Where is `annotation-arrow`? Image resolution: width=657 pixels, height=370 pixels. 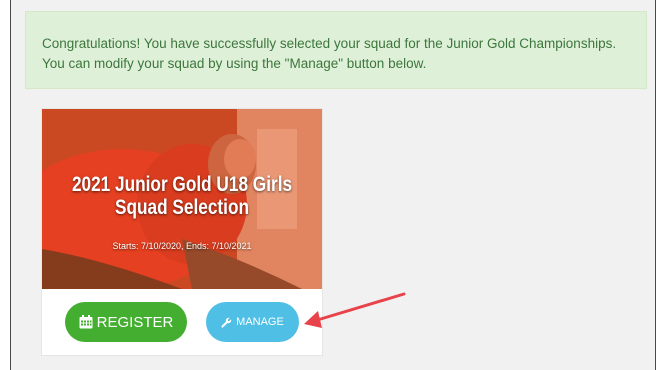 annotation-arrow is located at coordinates (355, 310).